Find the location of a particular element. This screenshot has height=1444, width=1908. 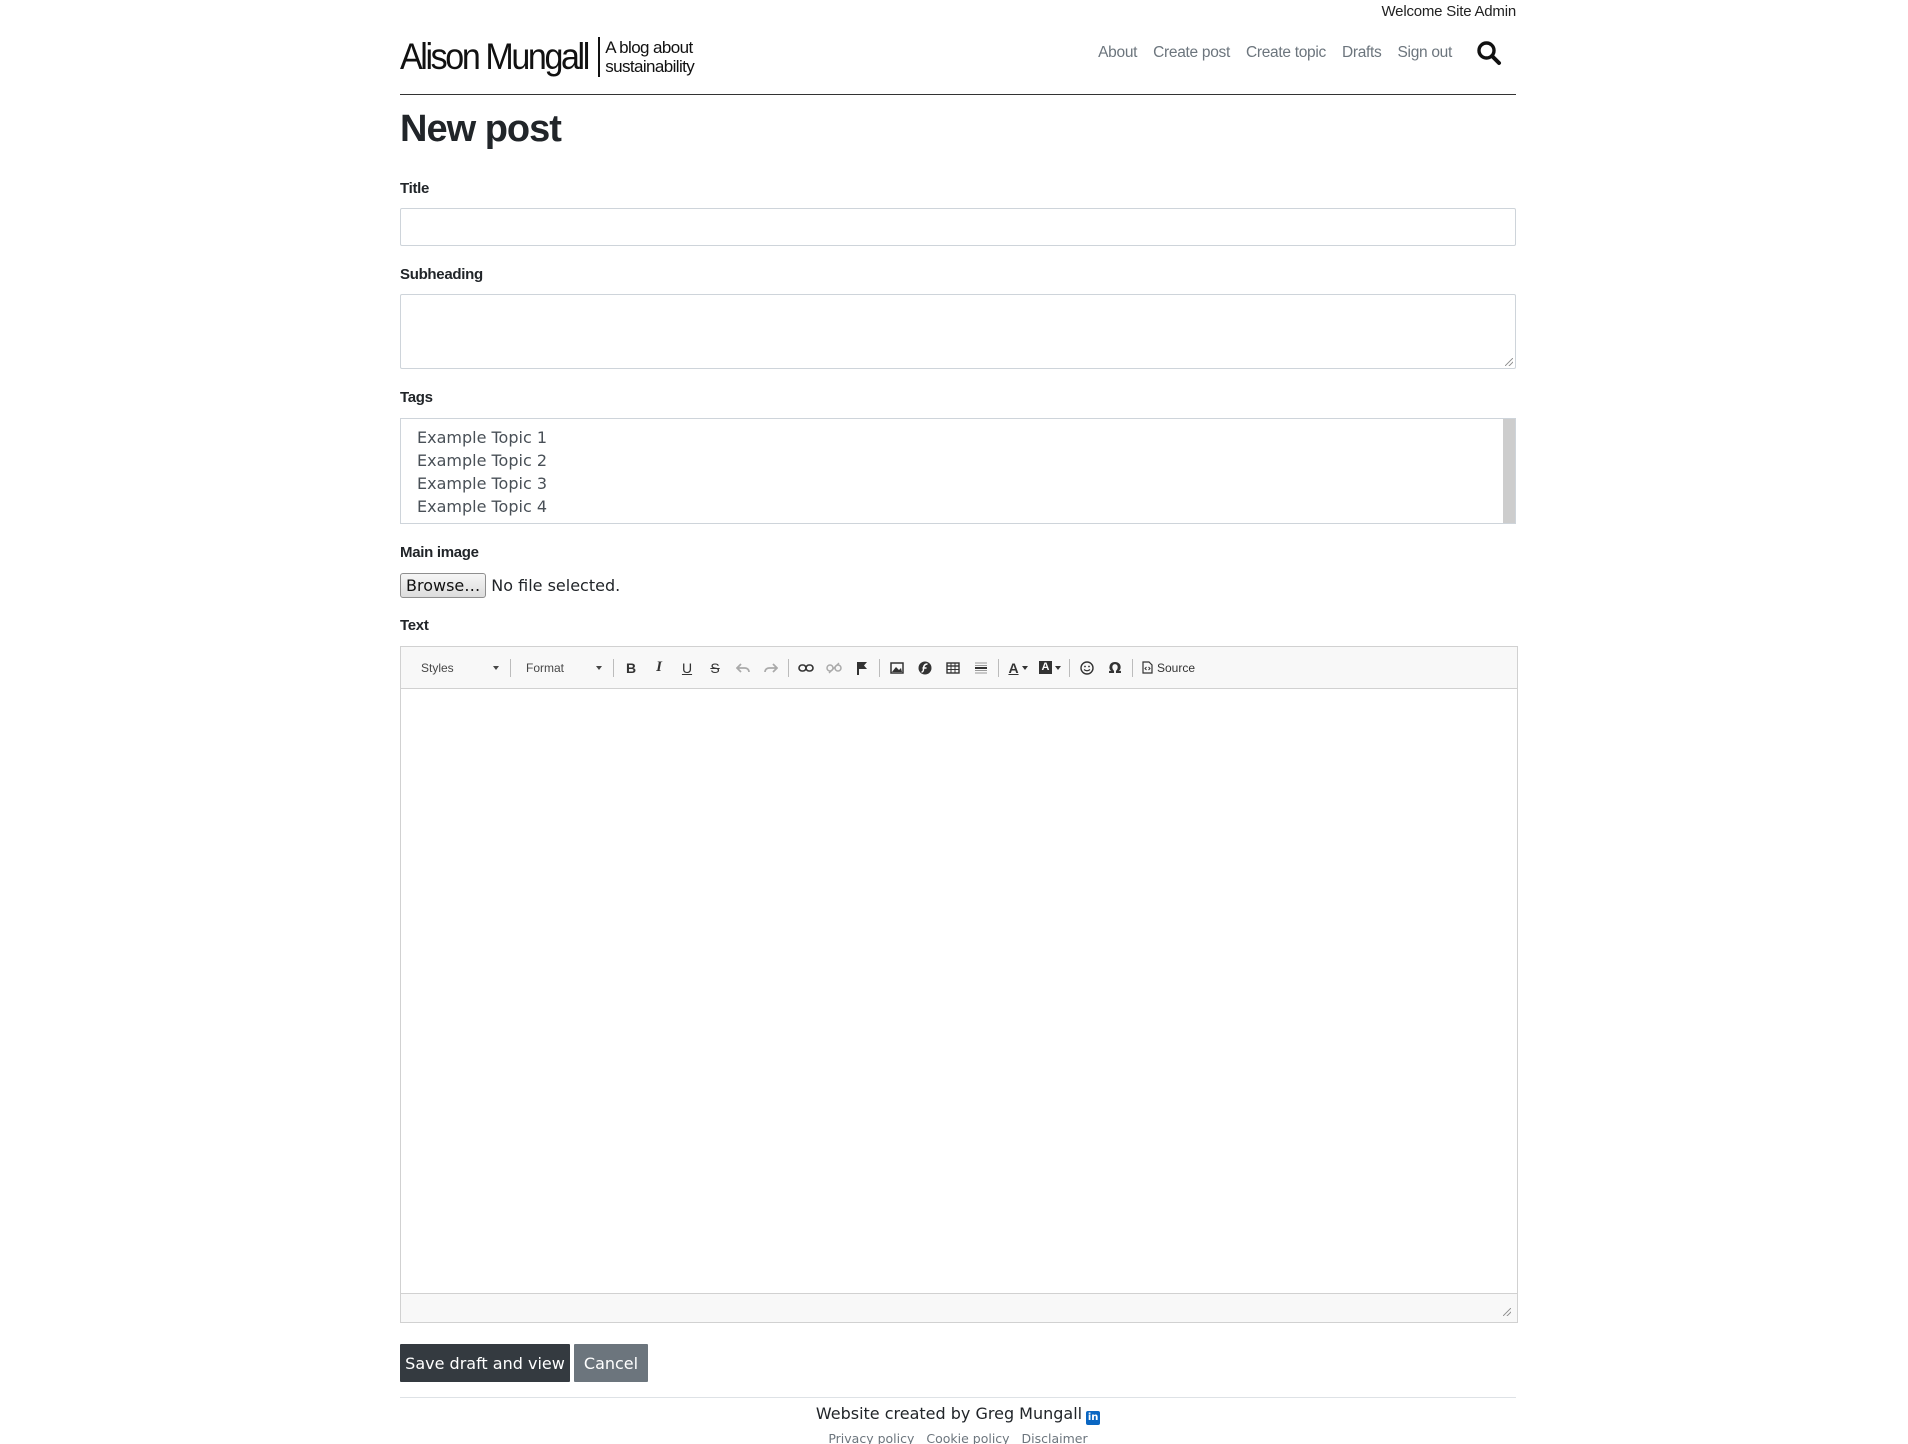

italic-icon: I is located at coordinates (659, 668).